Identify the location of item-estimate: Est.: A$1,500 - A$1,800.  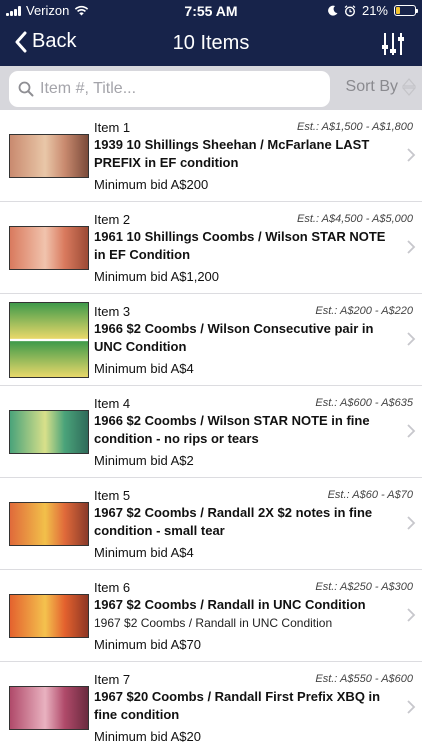
(355, 127).